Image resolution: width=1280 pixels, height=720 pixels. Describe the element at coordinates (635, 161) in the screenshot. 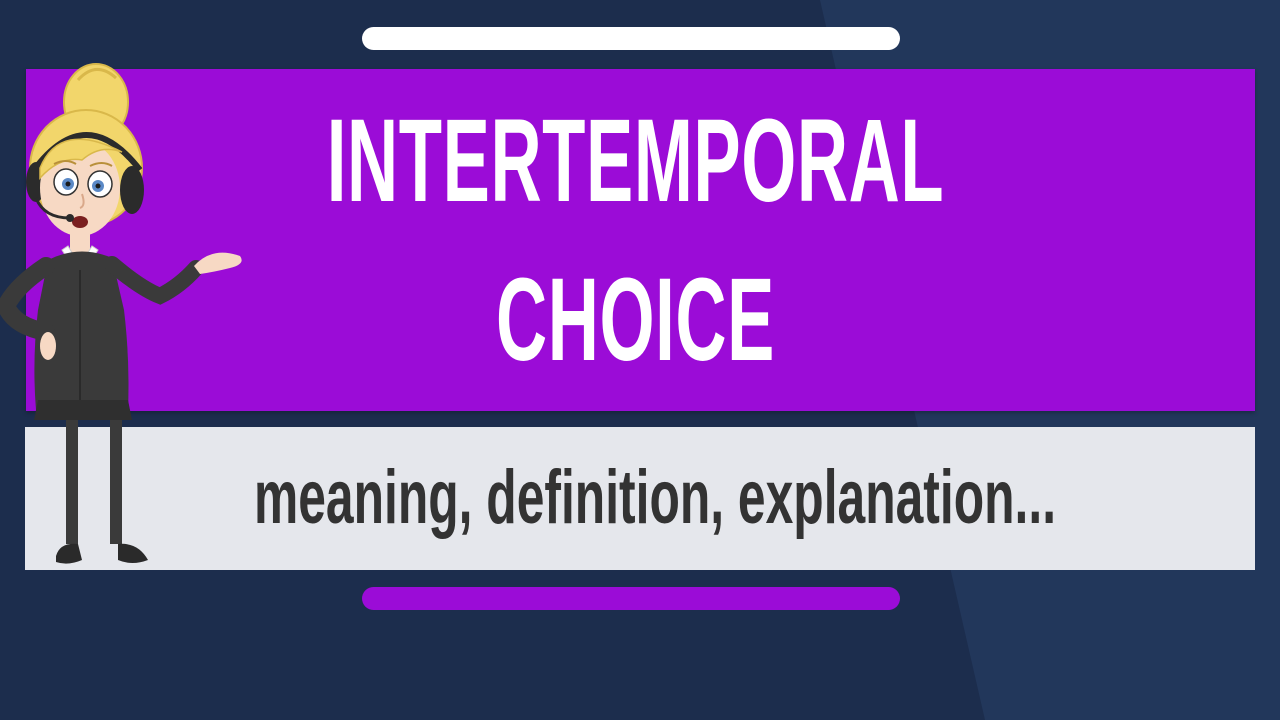

I see `title-line-1: INTERTEMPORAL` at that location.